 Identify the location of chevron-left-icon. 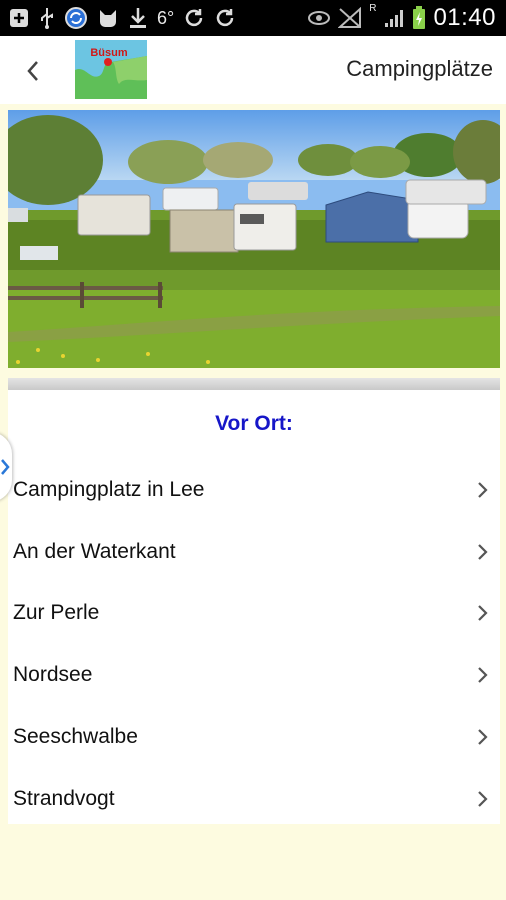
(32, 71).